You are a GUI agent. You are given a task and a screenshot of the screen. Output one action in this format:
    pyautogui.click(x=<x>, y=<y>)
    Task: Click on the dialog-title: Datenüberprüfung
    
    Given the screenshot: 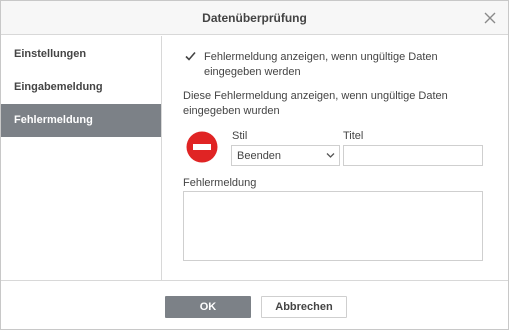 What is the action you would take?
    pyautogui.click(x=254, y=18)
    